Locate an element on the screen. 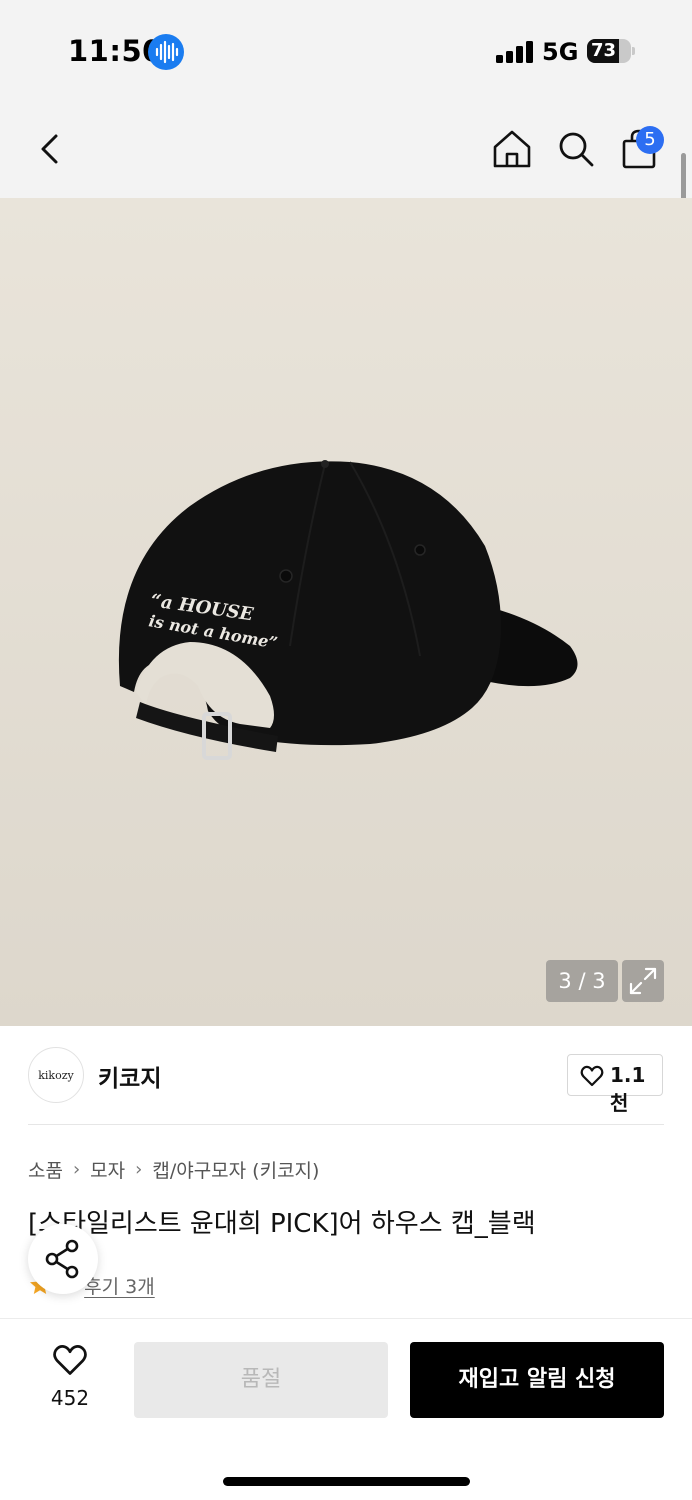  expand-image-button is located at coordinates (643, 981).